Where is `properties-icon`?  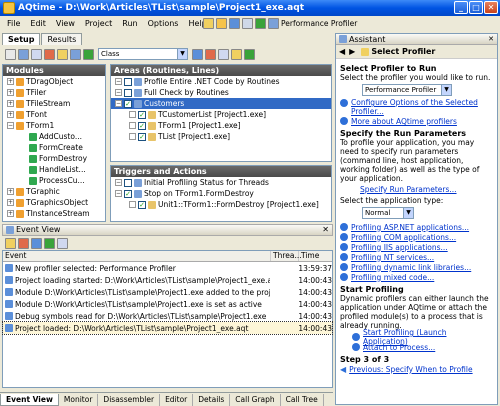
properties-icon is located at coordinates (236, 54).